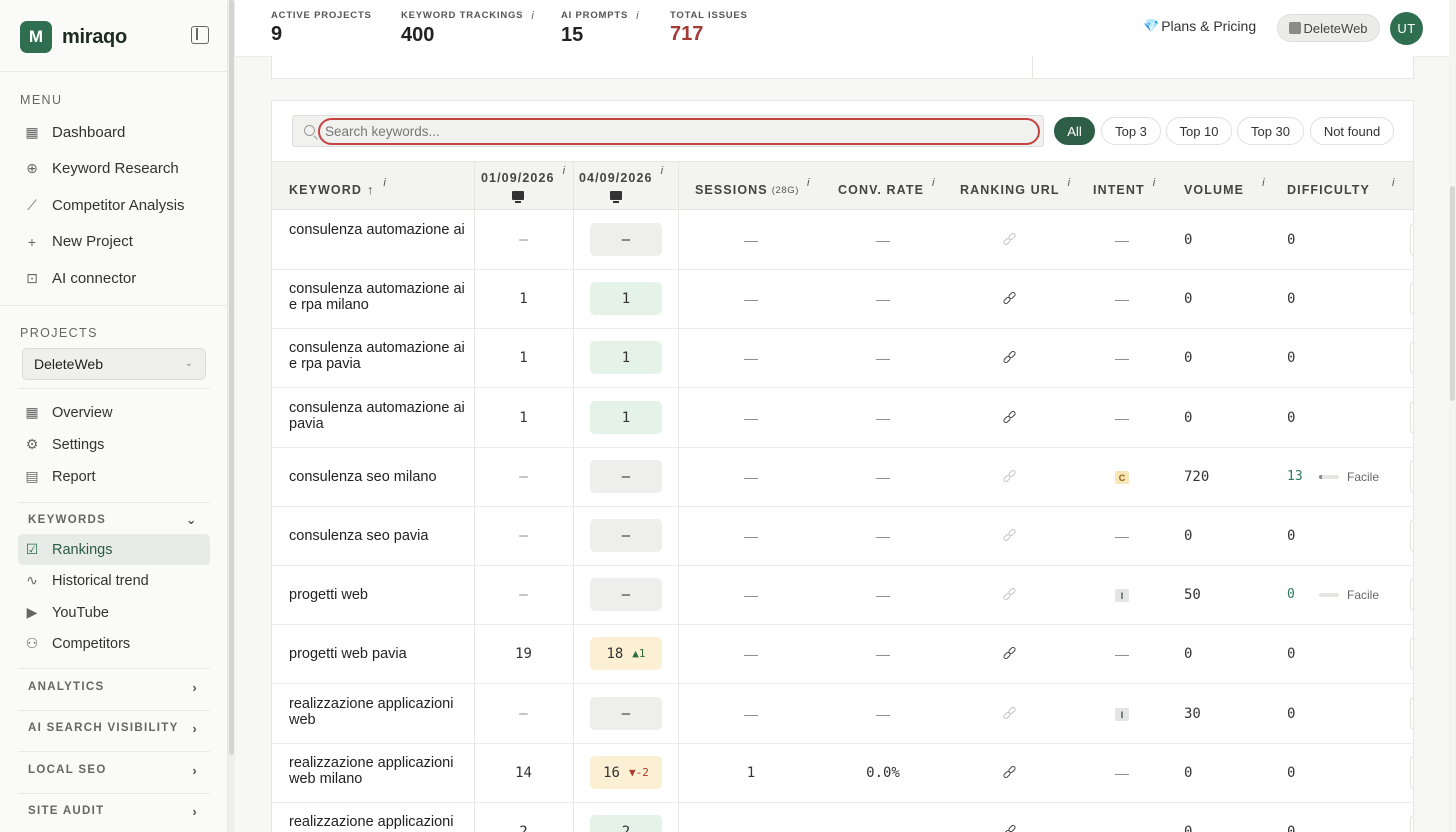  Describe the element at coordinates (887, 187) in the screenshot. I see `col-conv-rate: CONV. RATE i` at that location.